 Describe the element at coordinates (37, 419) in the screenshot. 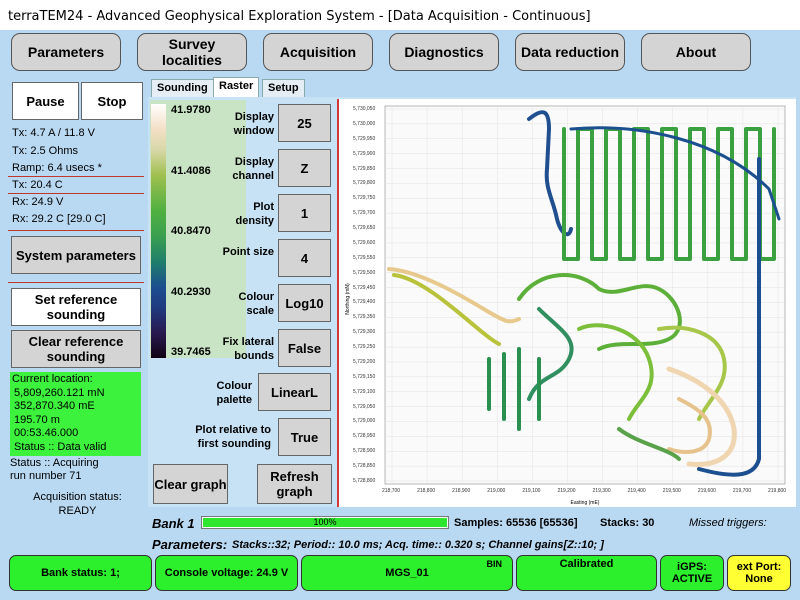

I see `location-elevation: 195.70 m` at that location.